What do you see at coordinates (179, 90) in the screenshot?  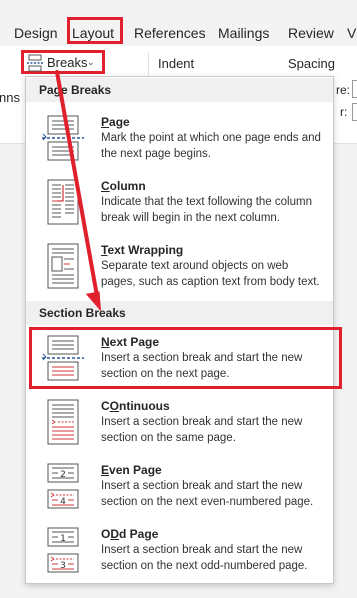 I see `page-breaks-heading: Page Breaks` at bounding box center [179, 90].